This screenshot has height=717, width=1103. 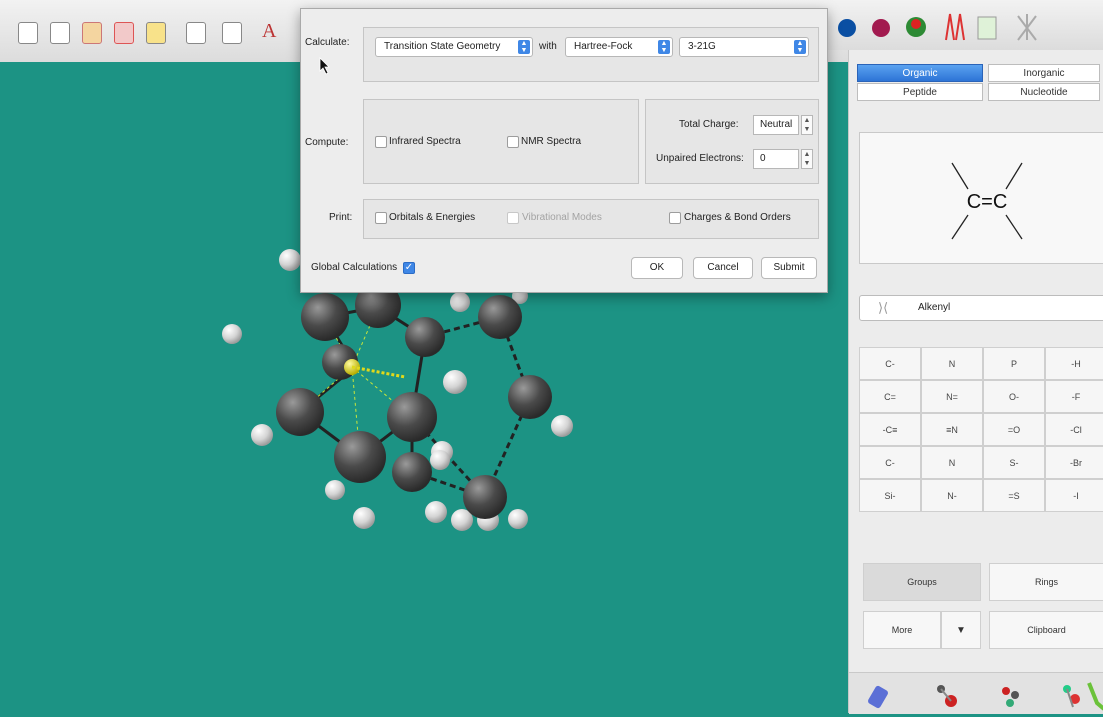 I want to click on properties-icon, so click(x=1027, y=27).